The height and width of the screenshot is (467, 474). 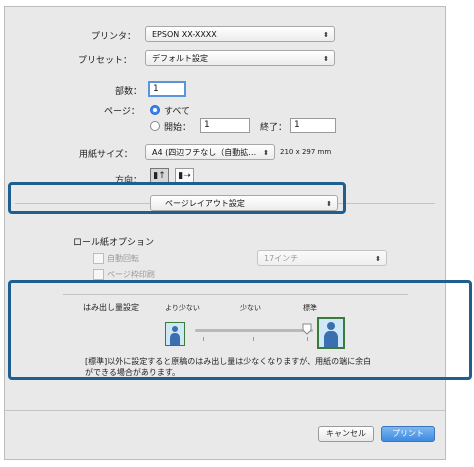 What do you see at coordinates (98, 274) in the screenshot?
I see `page-frame-checkbox` at bounding box center [98, 274].